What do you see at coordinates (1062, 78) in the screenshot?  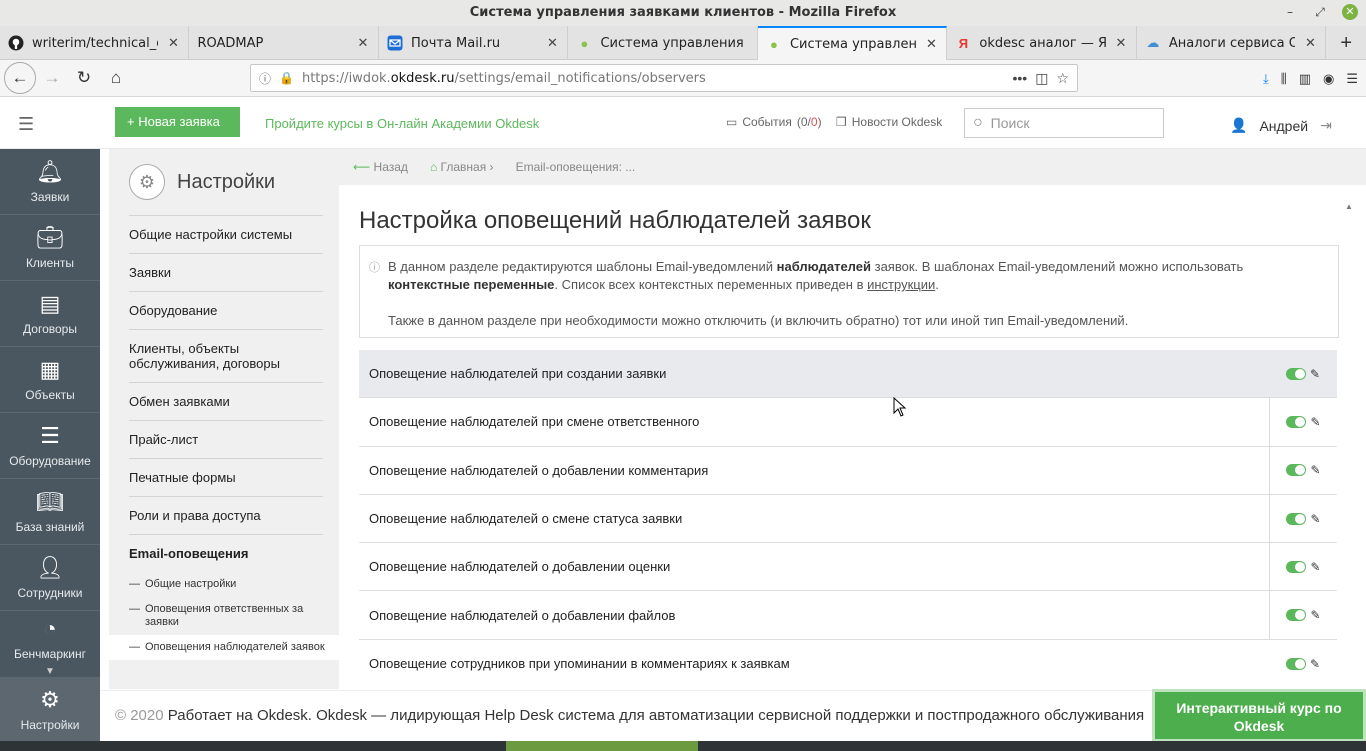 I see `bookmark-star-icon: ☆` at bounding box center [1062, 78].